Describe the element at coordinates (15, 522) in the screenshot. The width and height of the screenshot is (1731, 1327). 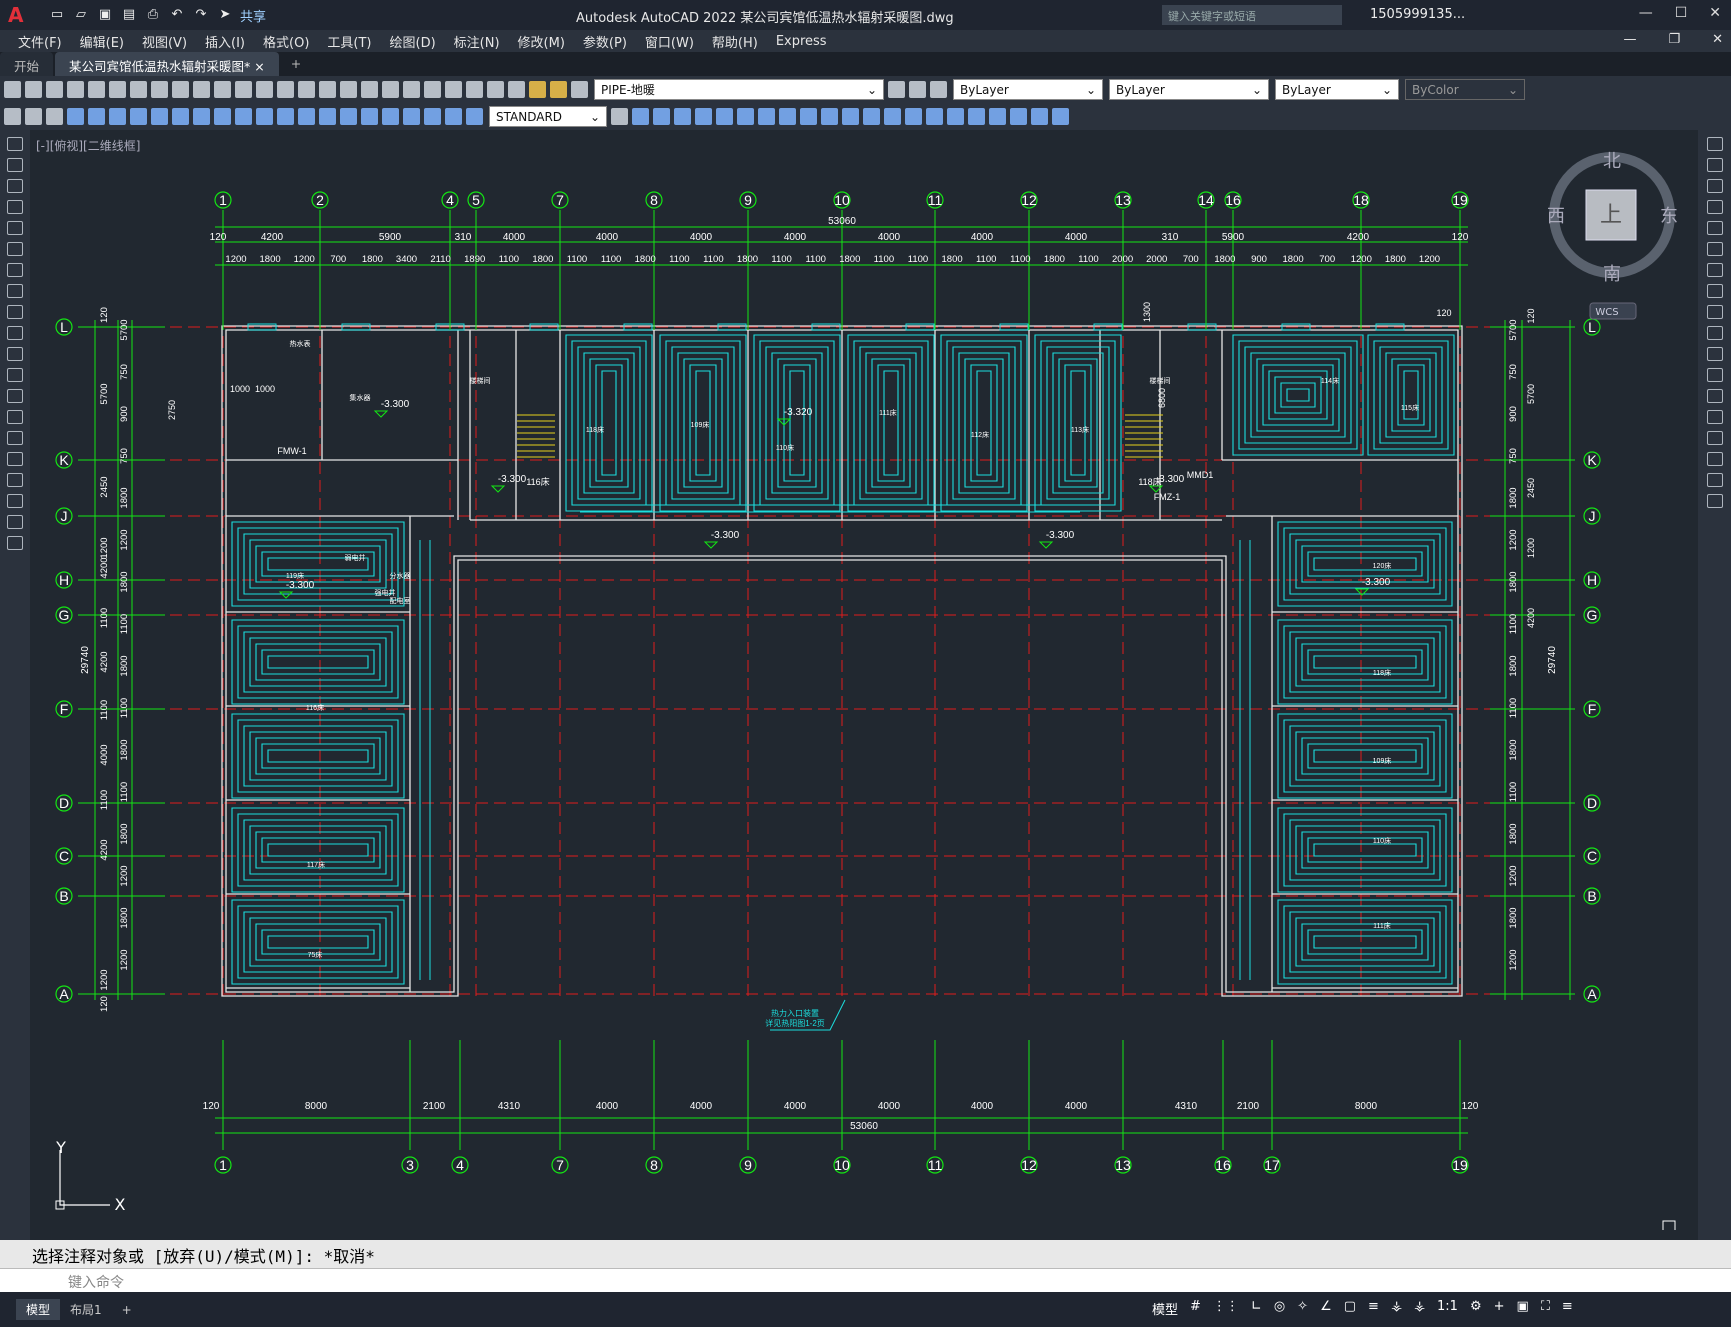
I see `mtext-icon` at that location.